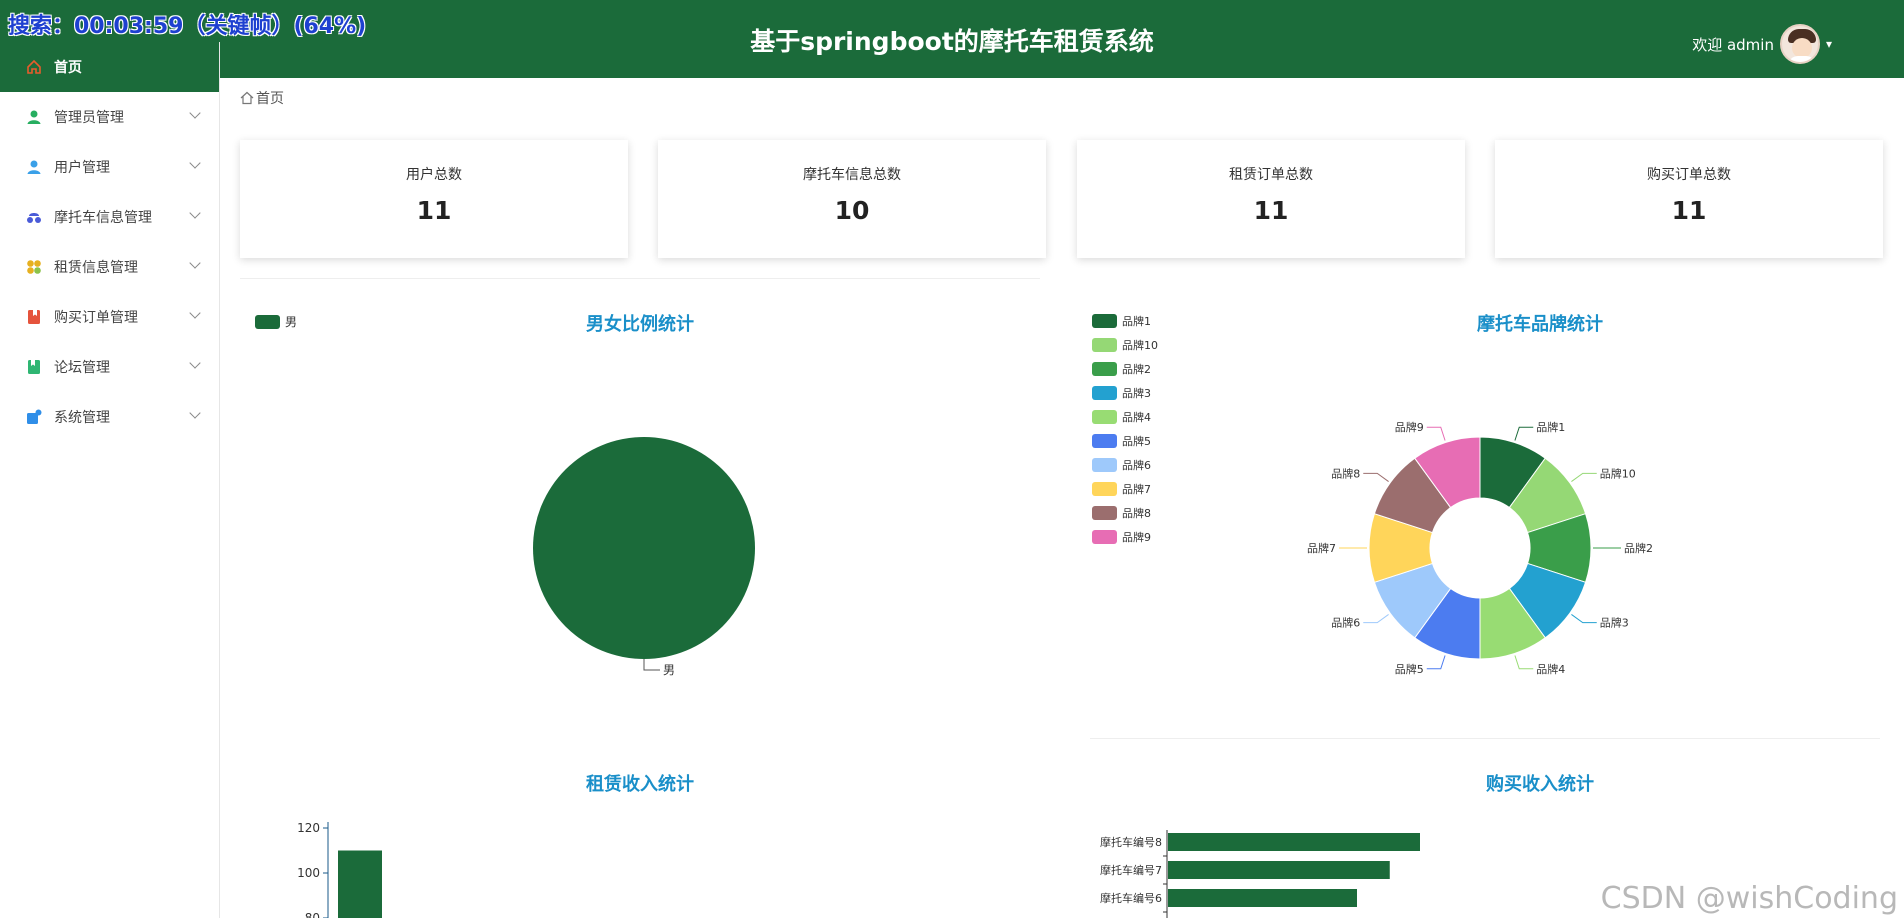 The image size is (1904, 918). I want to click on y-tick-label: 摩托车编号6, so click(1131, 898).